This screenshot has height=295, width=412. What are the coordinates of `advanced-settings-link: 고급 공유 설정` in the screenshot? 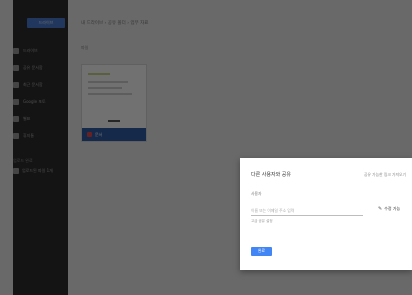 It's located at (262, 221).